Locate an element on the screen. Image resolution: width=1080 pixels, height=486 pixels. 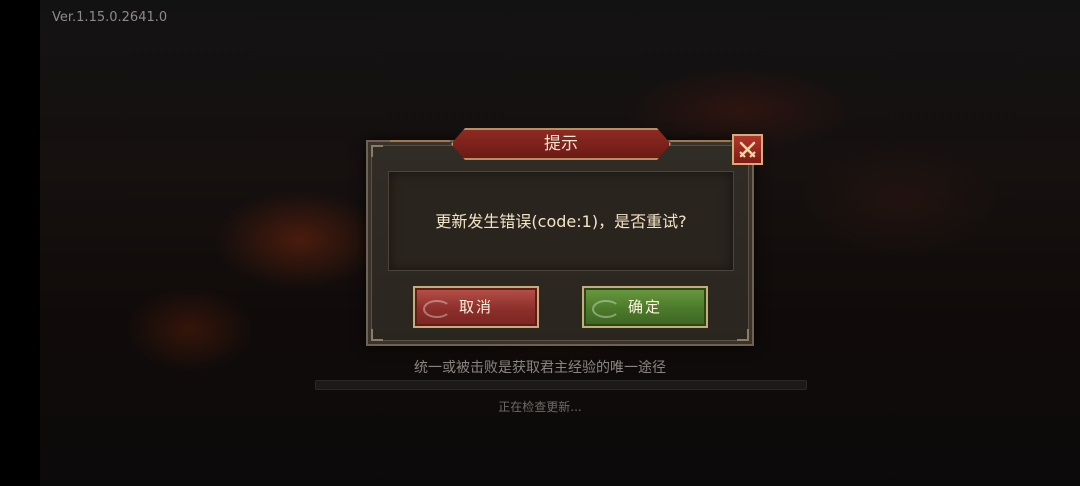
confirm-button: 确定 is located at coordinates (645, 307).